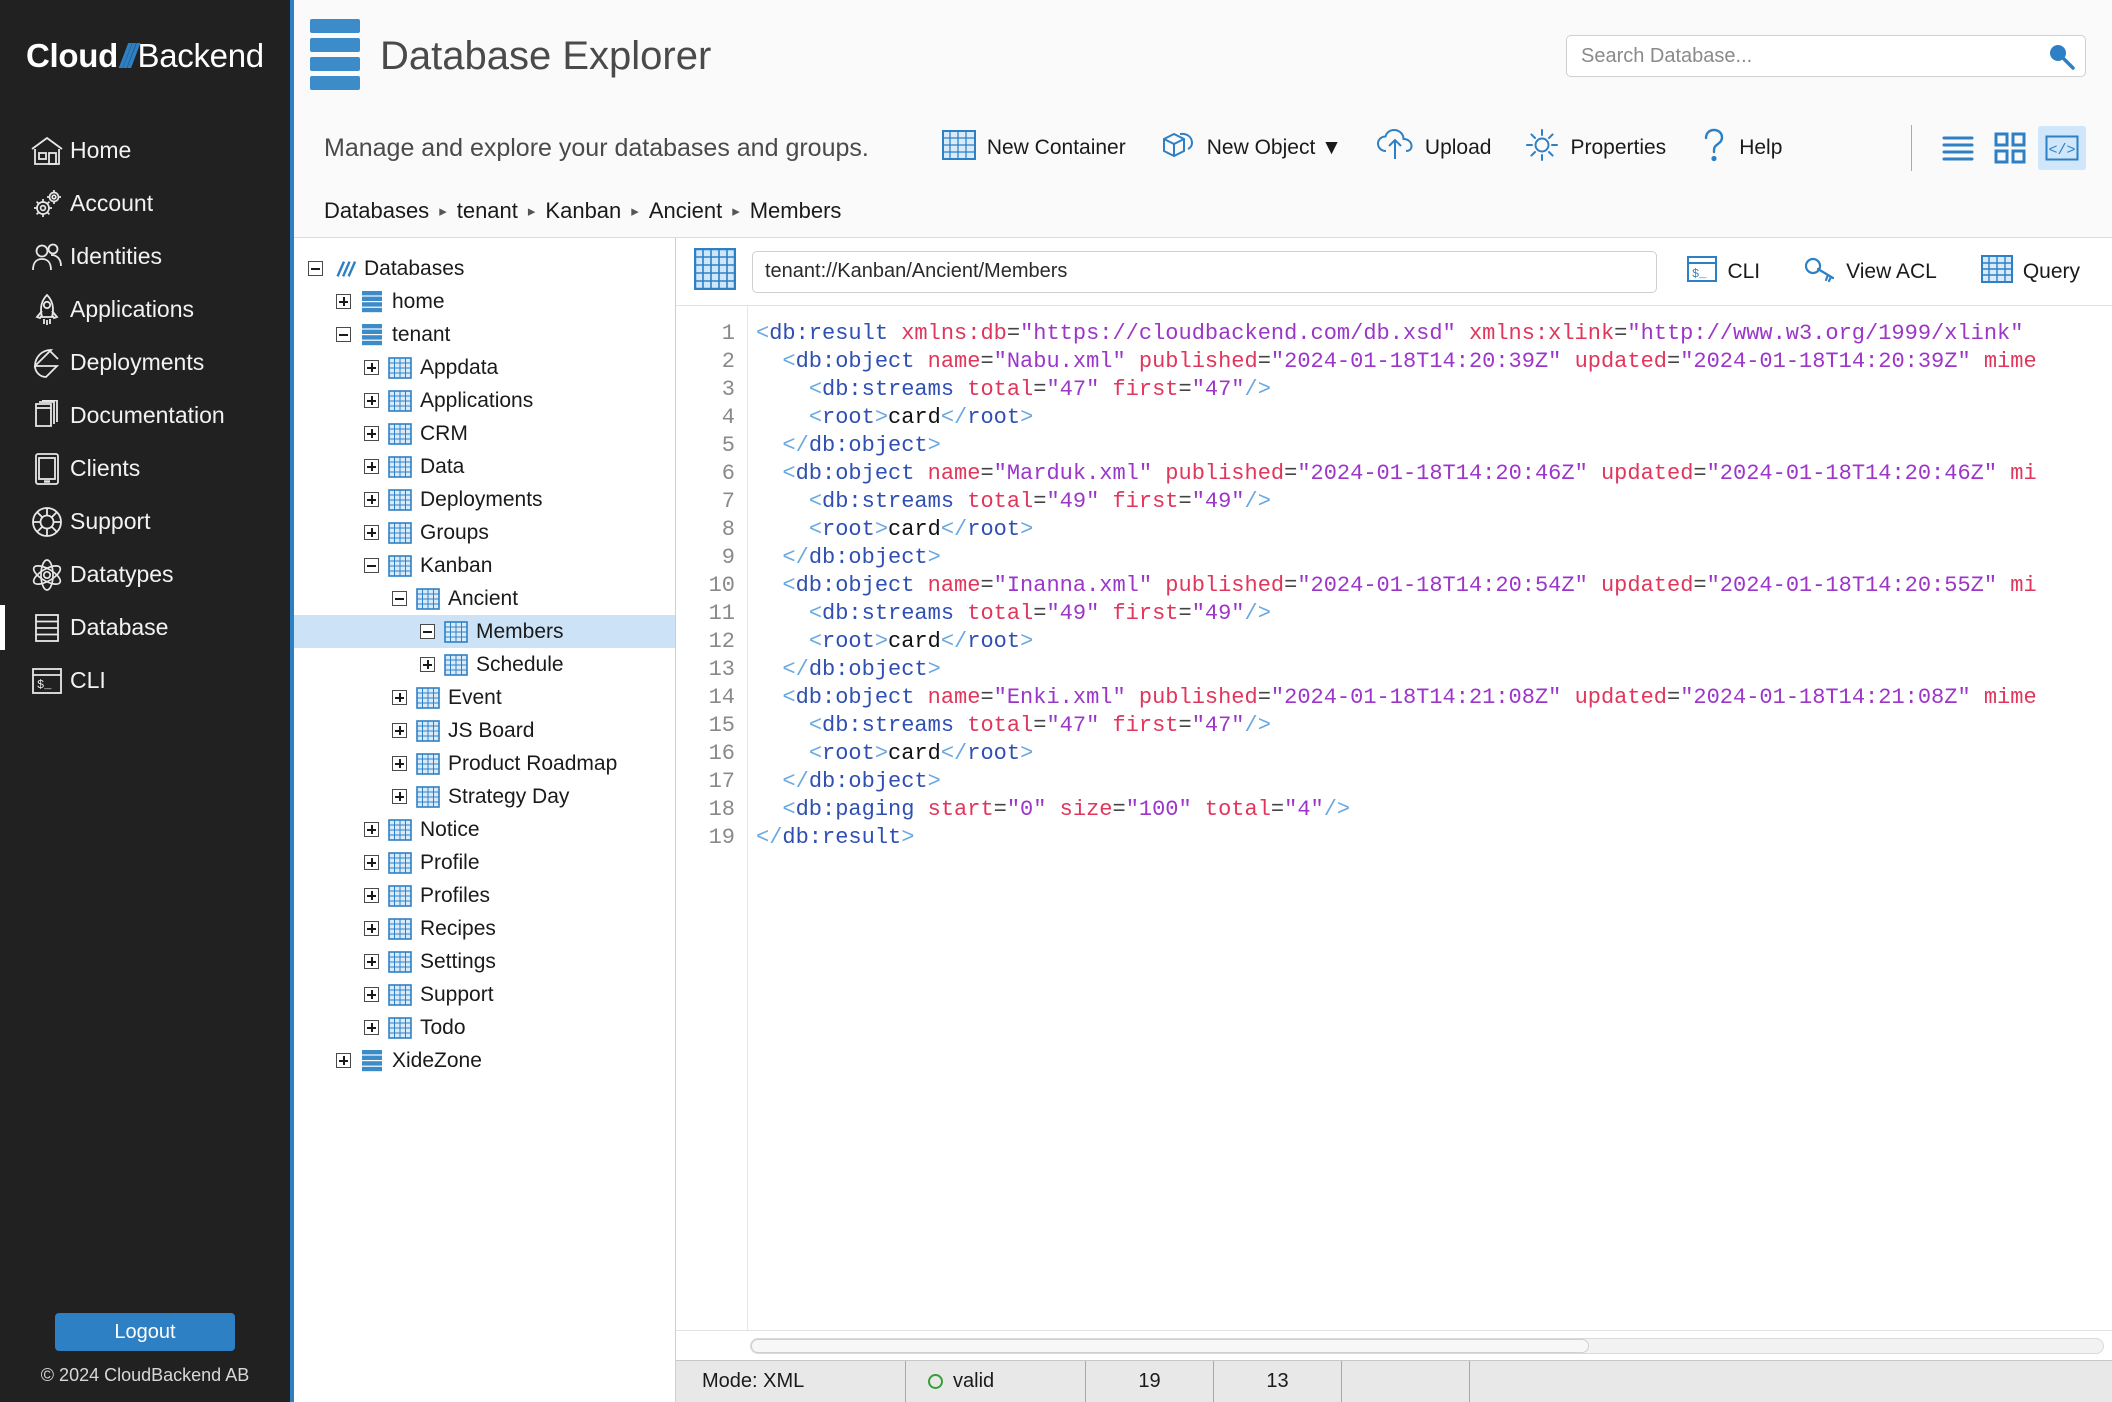  I want to click on line-number: 19, so click(721, 837).